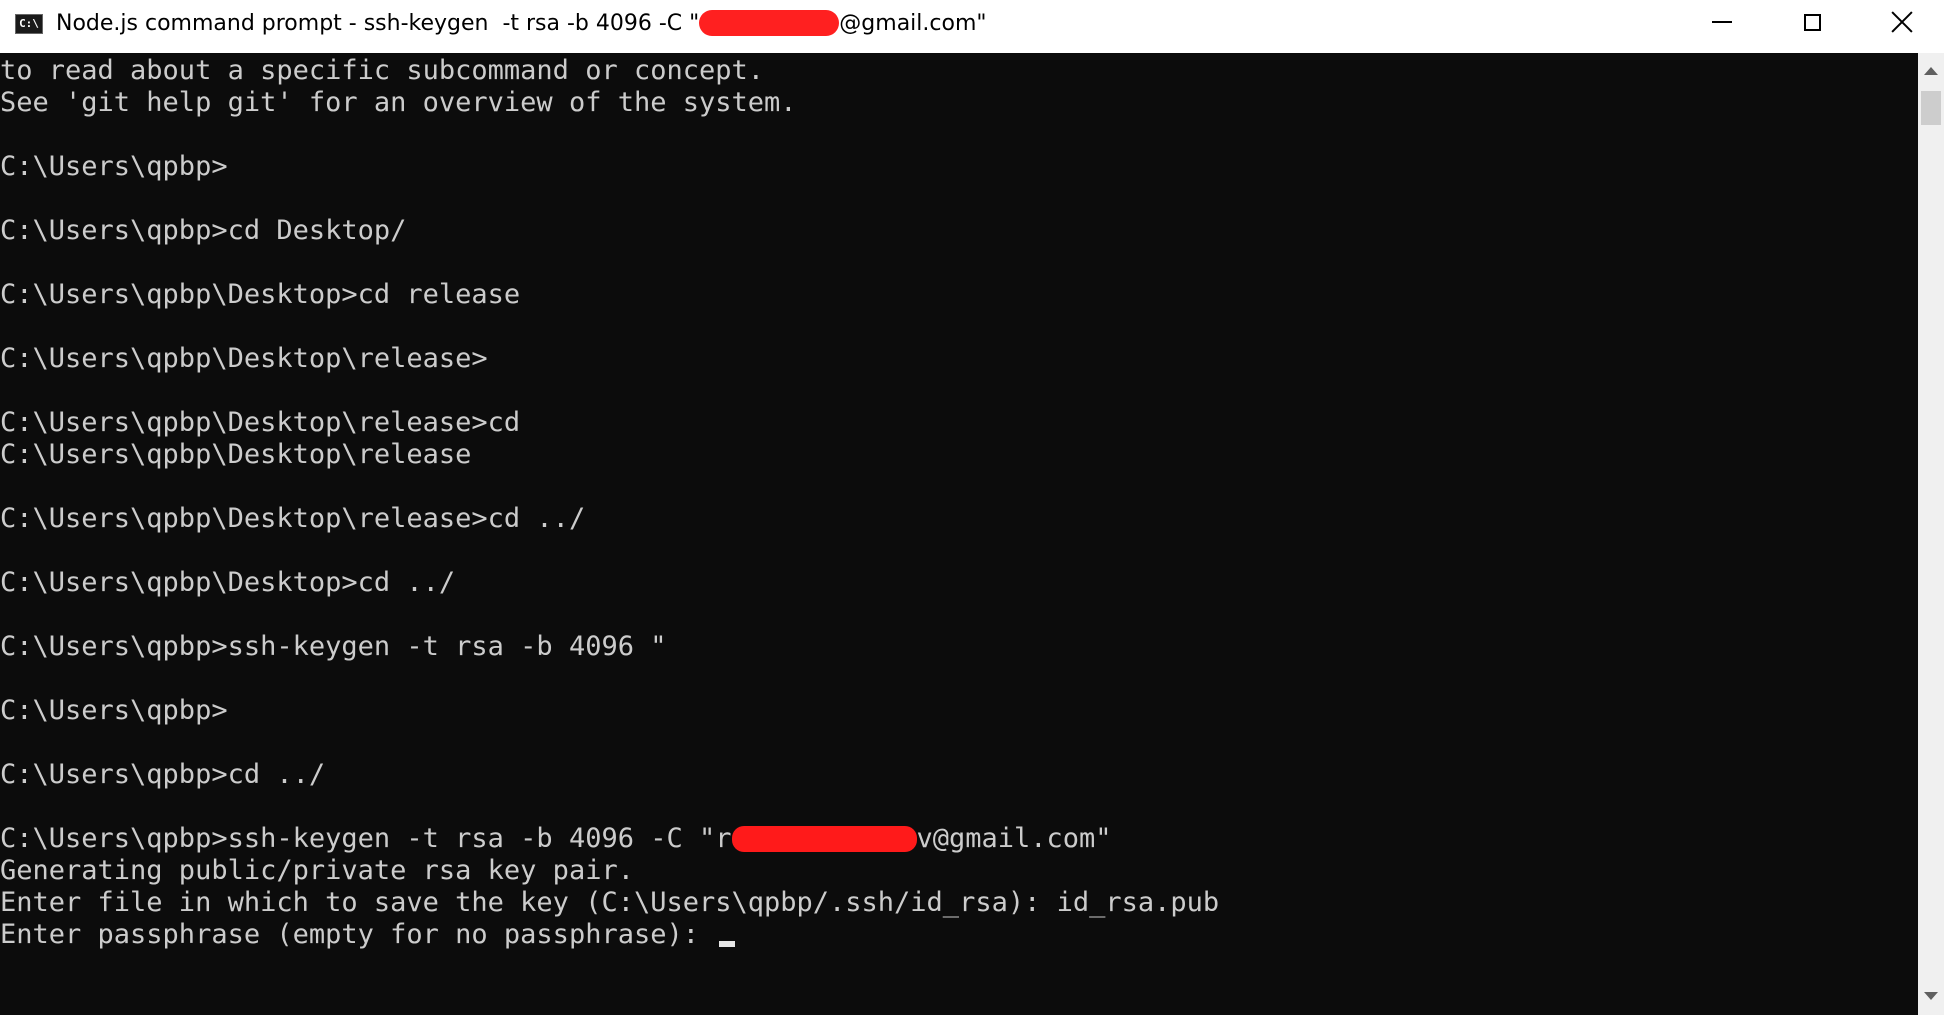 Image resolution: width=1944 pixels, height=1015 pixels. I want to click on window-title-suffix: @gmail.com", so click(913, 23).